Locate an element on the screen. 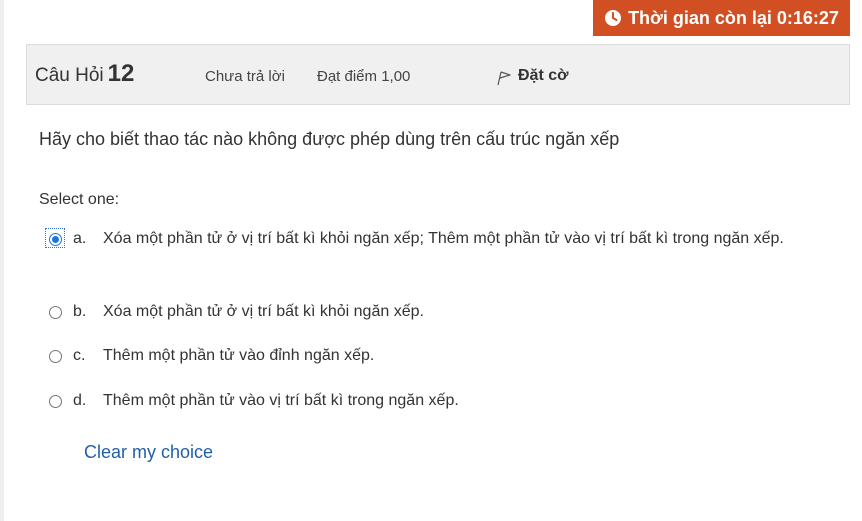 Image resolution: width=862 pixels, height=521 pixels. countdown-timer: Thời gian còn lại 0:16:27 is located at coordinates (721, 18).